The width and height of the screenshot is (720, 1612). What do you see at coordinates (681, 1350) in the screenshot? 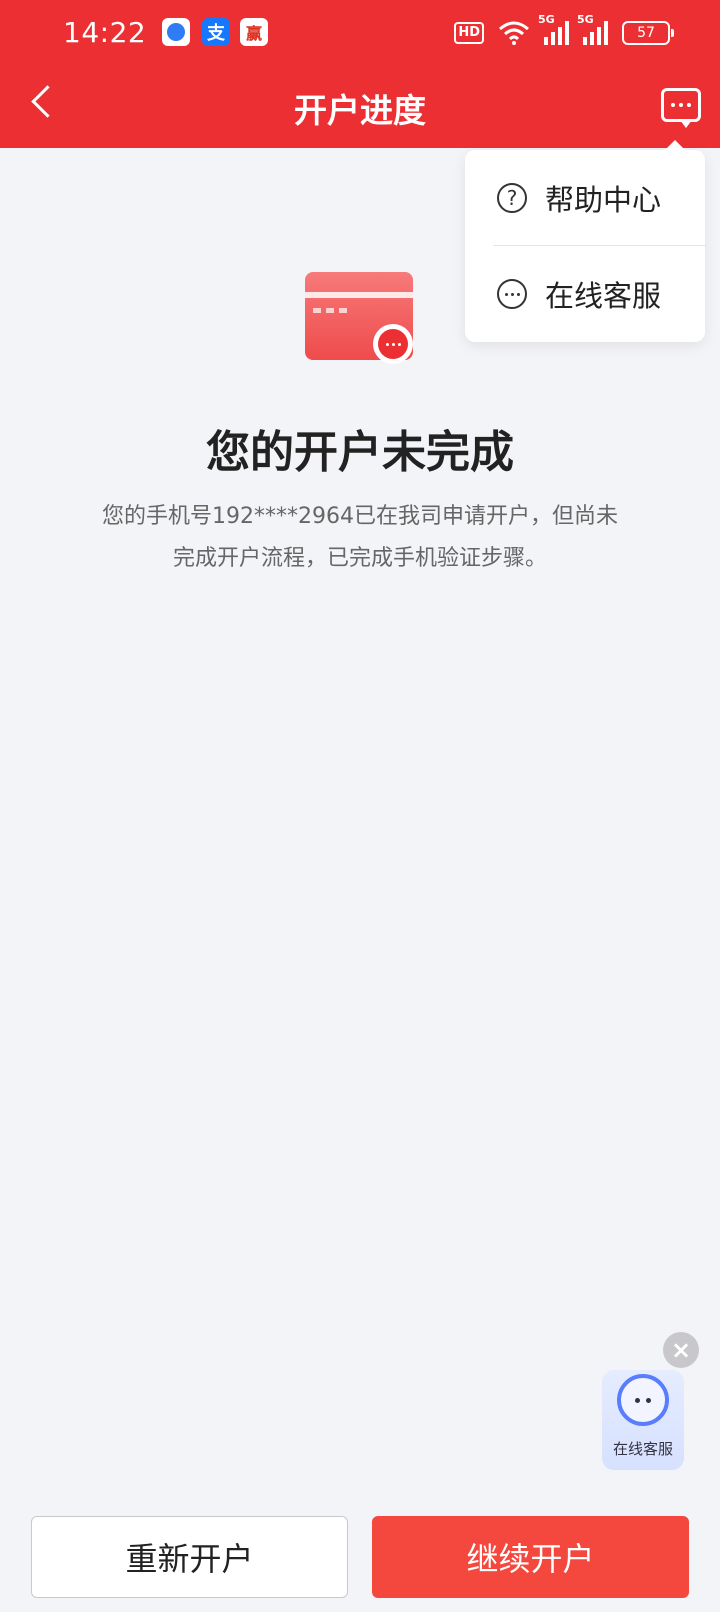
I see `close-icon: ×` at bounding box center [681, 1350].